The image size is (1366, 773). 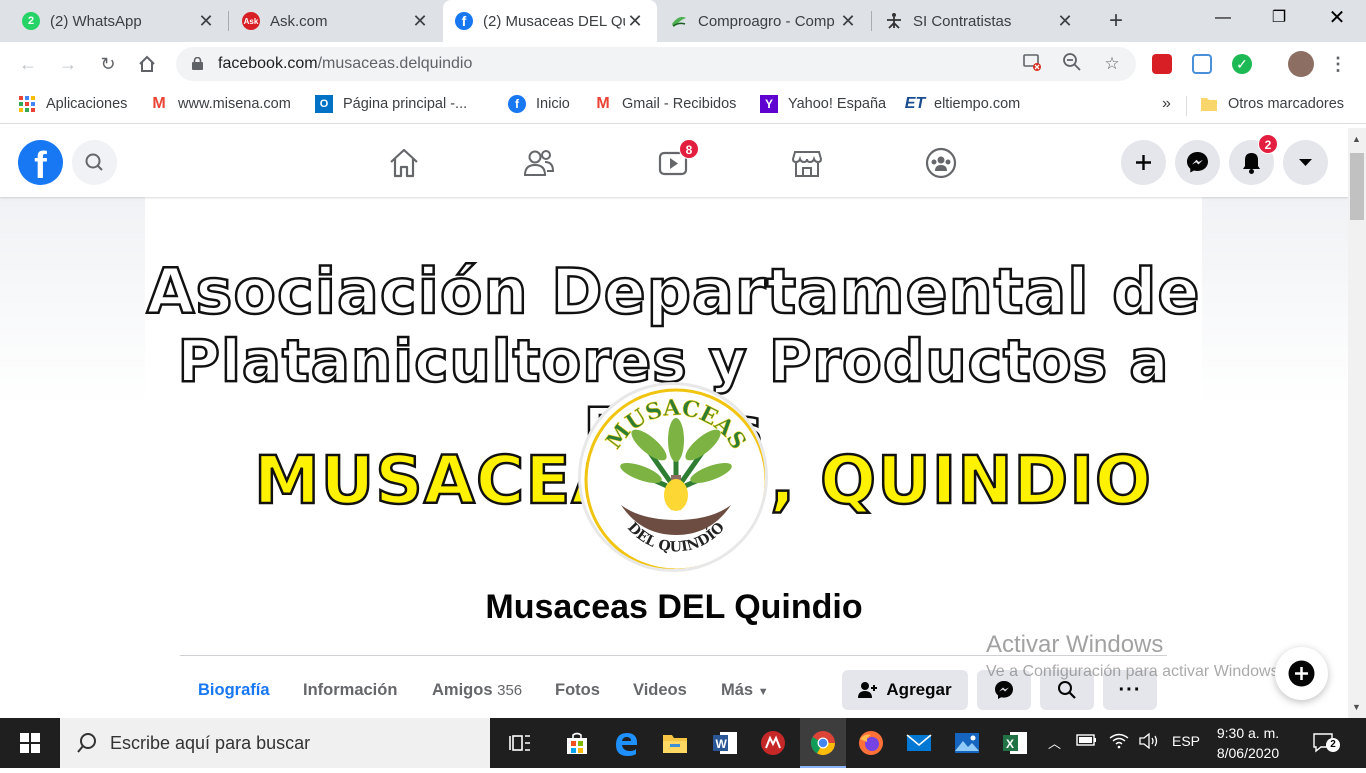 What do you see at coordinates (1119, 742) in the screenshot?
I see `wifi-icon` at bounding box center [1119, 742].